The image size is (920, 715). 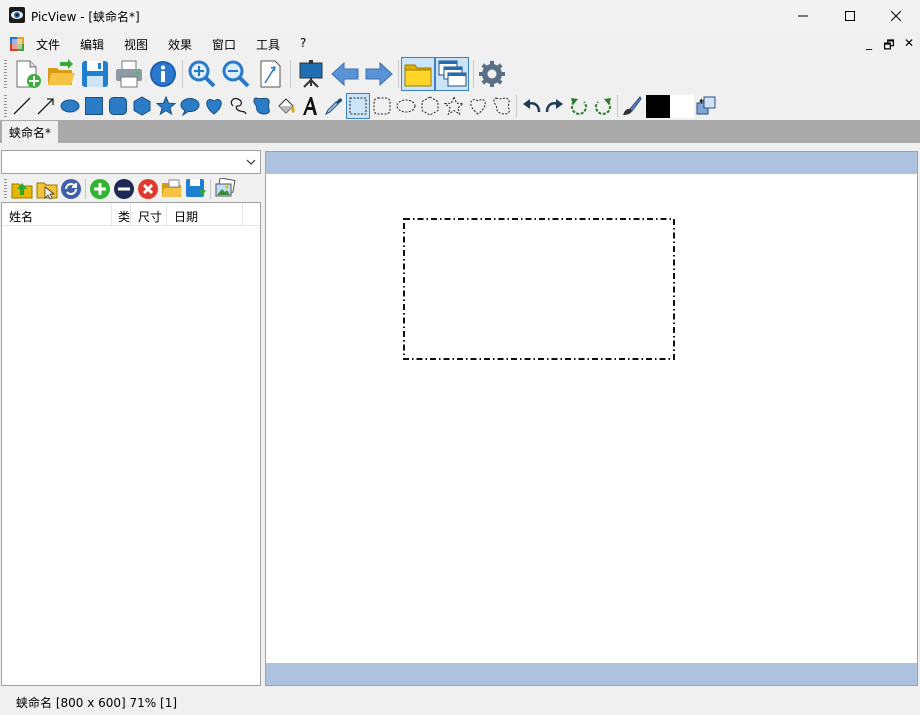 What do you see at coordinates (706, 106) in the screenshot?
I see `swap-colors-button` at bounding box center [706, 106].